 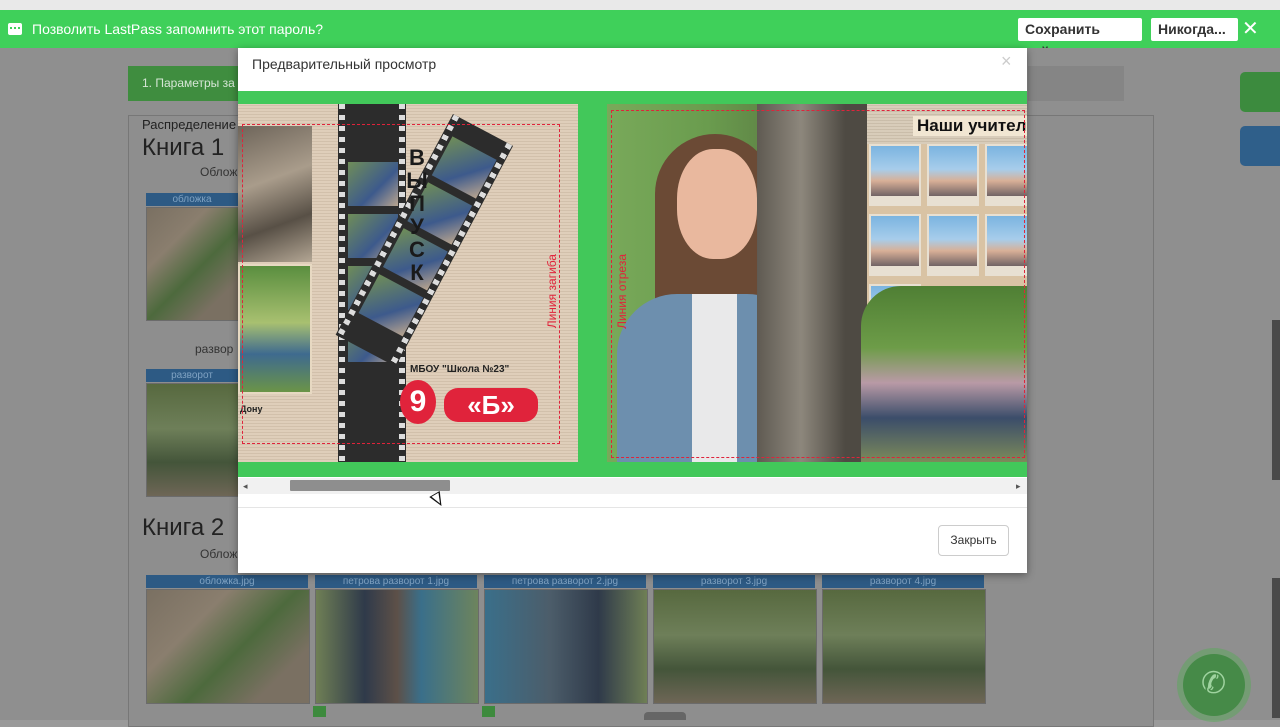 I want to click on book-1-cover-label: Облож, so click(x=219, y=172).